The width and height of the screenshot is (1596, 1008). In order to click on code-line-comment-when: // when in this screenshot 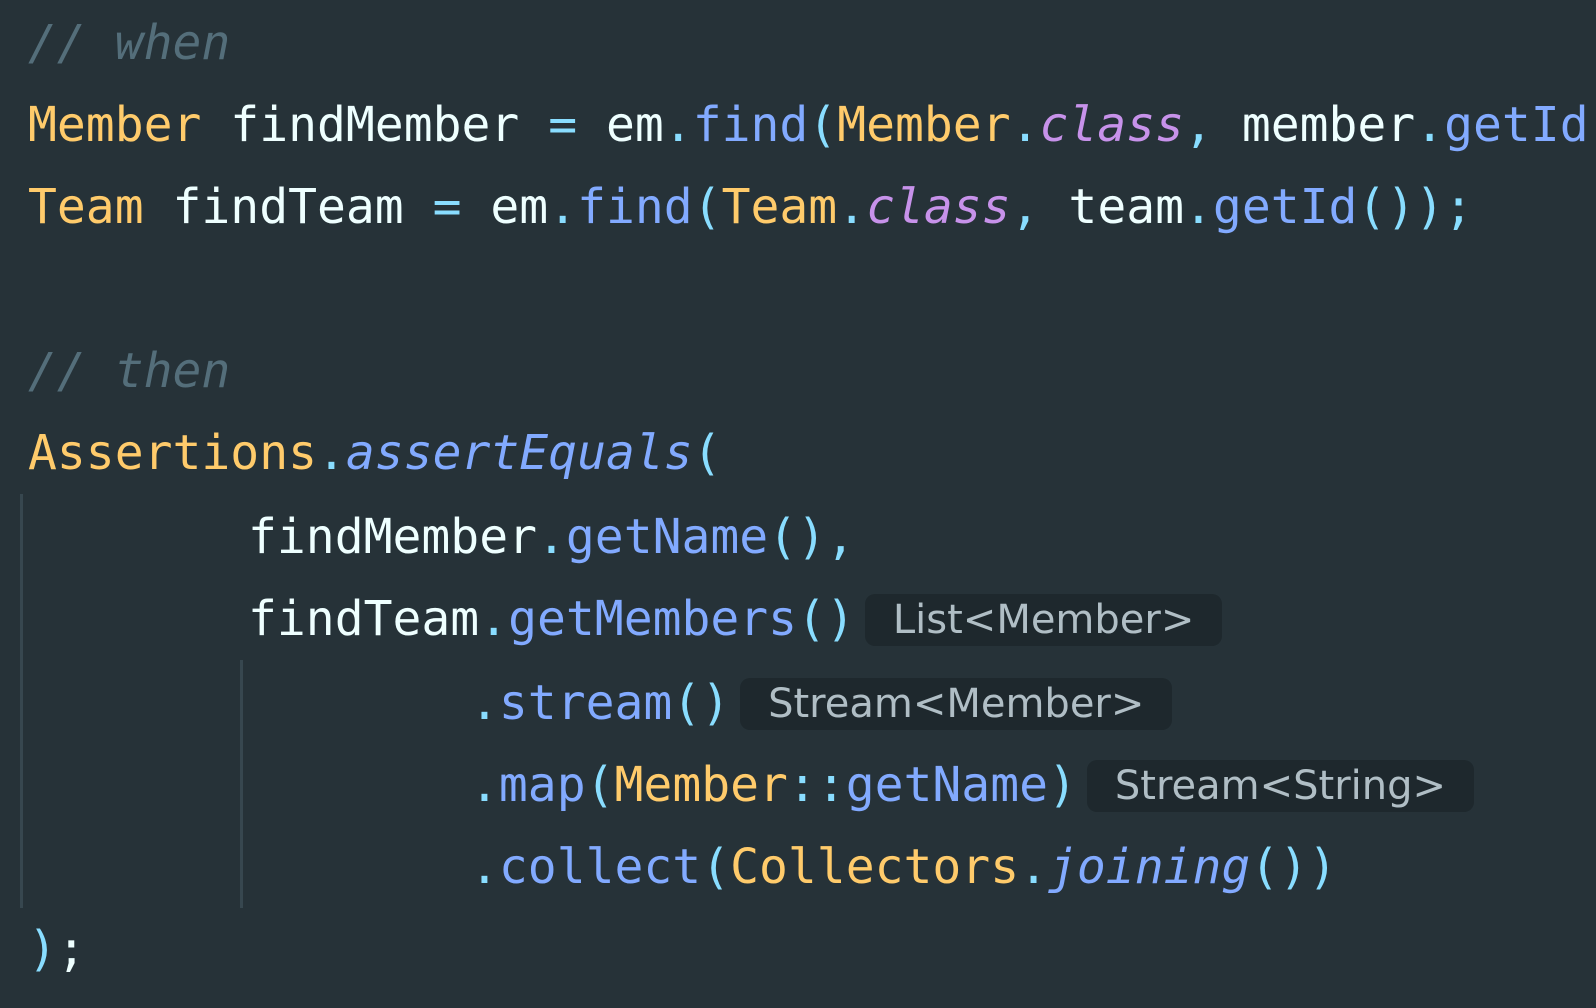, I will do `click(129, 43)`.